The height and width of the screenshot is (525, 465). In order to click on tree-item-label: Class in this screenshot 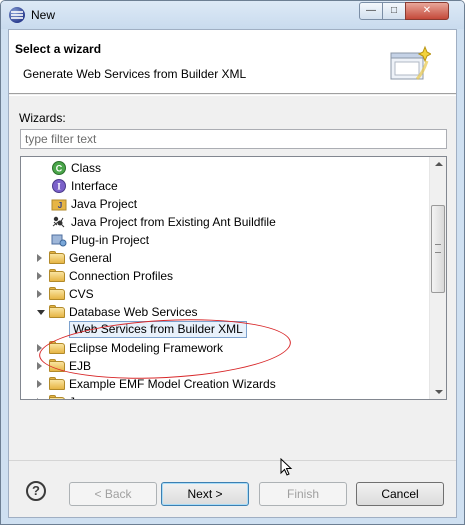, I will do `click(86, 168)`.